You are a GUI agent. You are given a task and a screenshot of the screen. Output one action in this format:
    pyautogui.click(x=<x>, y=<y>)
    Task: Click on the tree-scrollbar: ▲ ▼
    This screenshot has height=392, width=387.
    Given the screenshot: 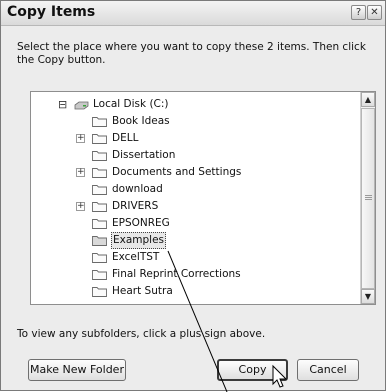 What is the action you would take?
    pyautogui.click(x=367, y=198)
    